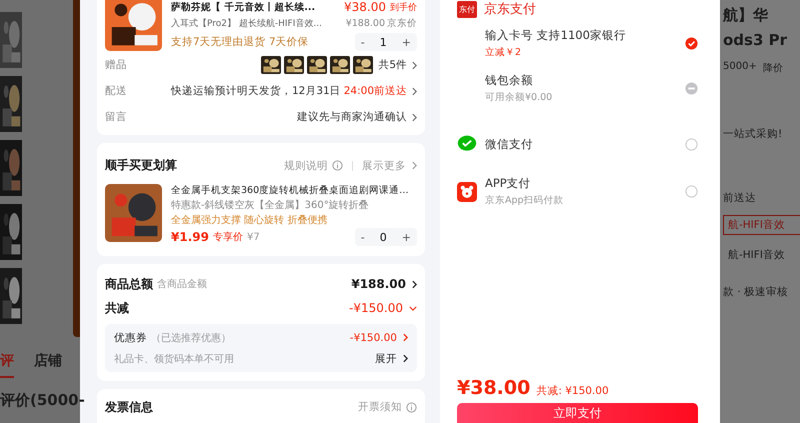  I want to click on addon-tags: 全金属强力支撑 随心旋转 折叠便携, so click(294, 220).